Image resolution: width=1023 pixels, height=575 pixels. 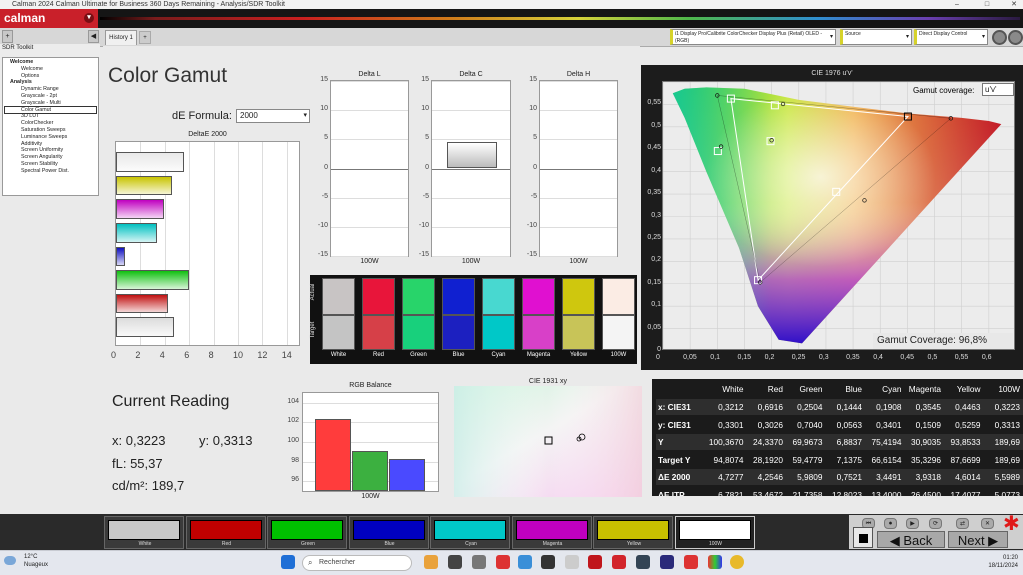 I want to click on sidebar-item-luminance-sweeps: Luminance Sweeps, so click(x=50, y=137).